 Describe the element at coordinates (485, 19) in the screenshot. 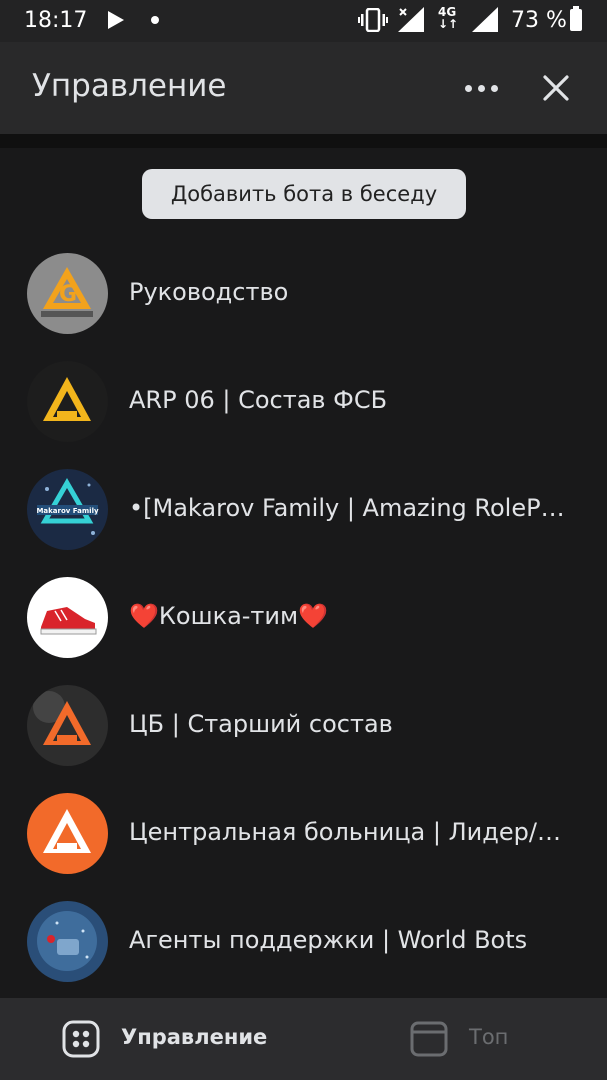

I see `signal-strength-icon` at that location.